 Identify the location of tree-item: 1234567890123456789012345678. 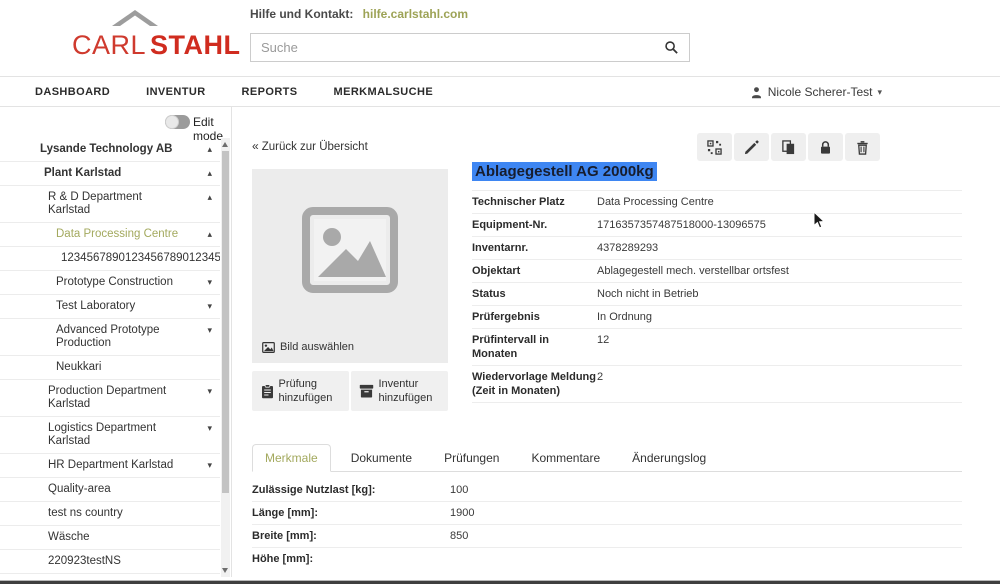
(110, 259).